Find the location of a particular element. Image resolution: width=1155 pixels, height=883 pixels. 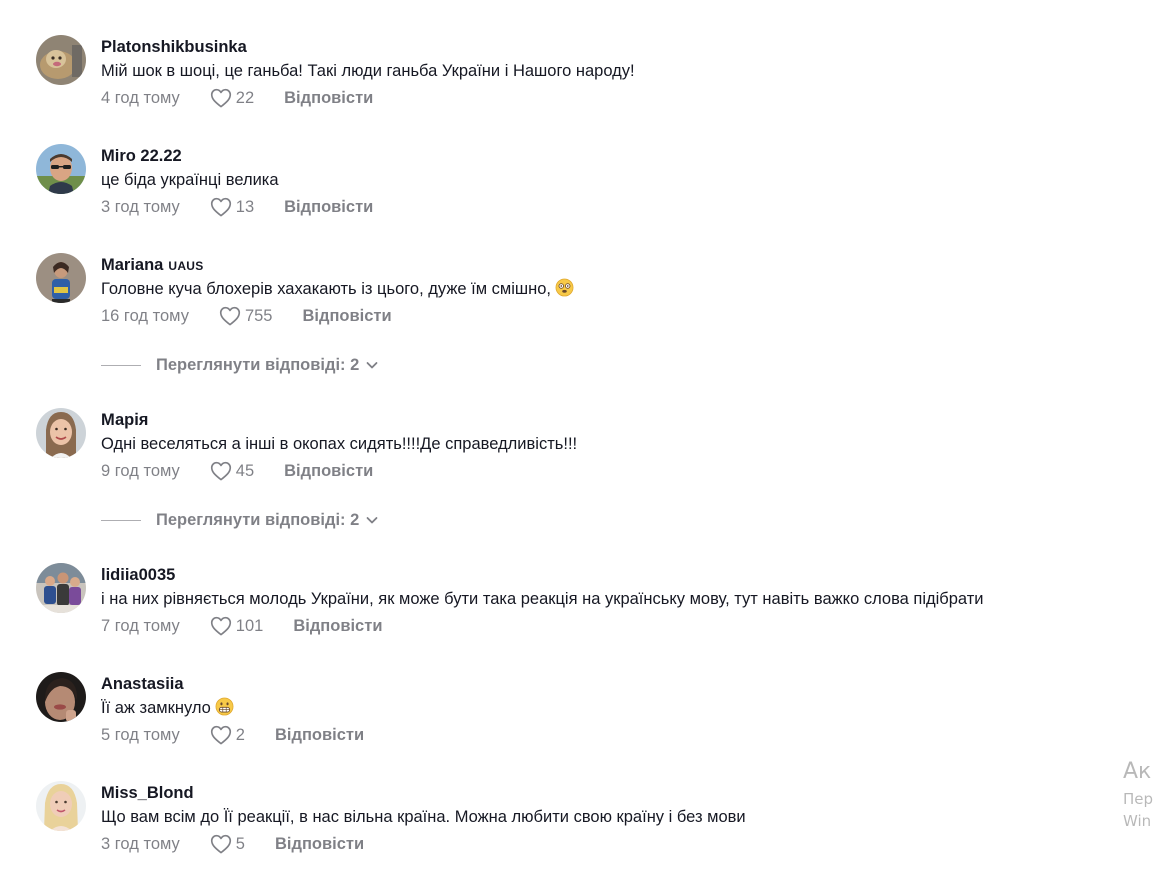

avatar-man-sunglasses-icon is located at coordinates (61, 169).